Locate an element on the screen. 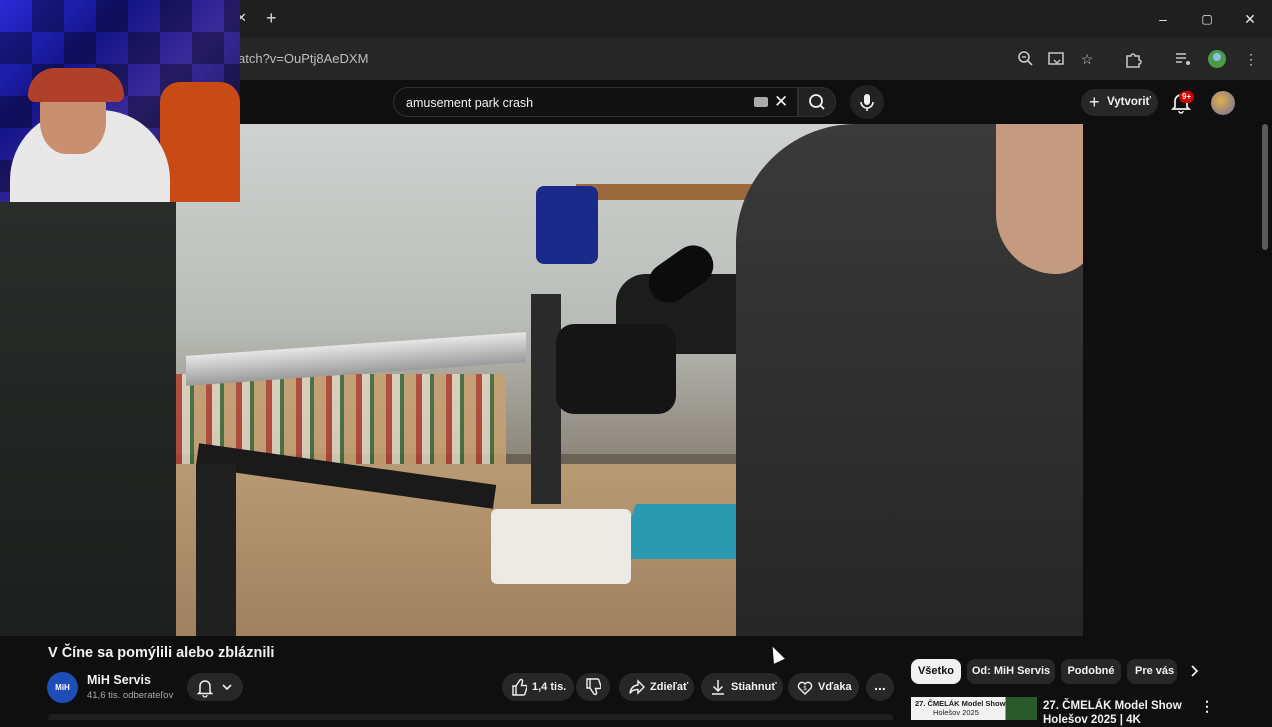  chip-all: Všetko is located at coordinates (936, 671).